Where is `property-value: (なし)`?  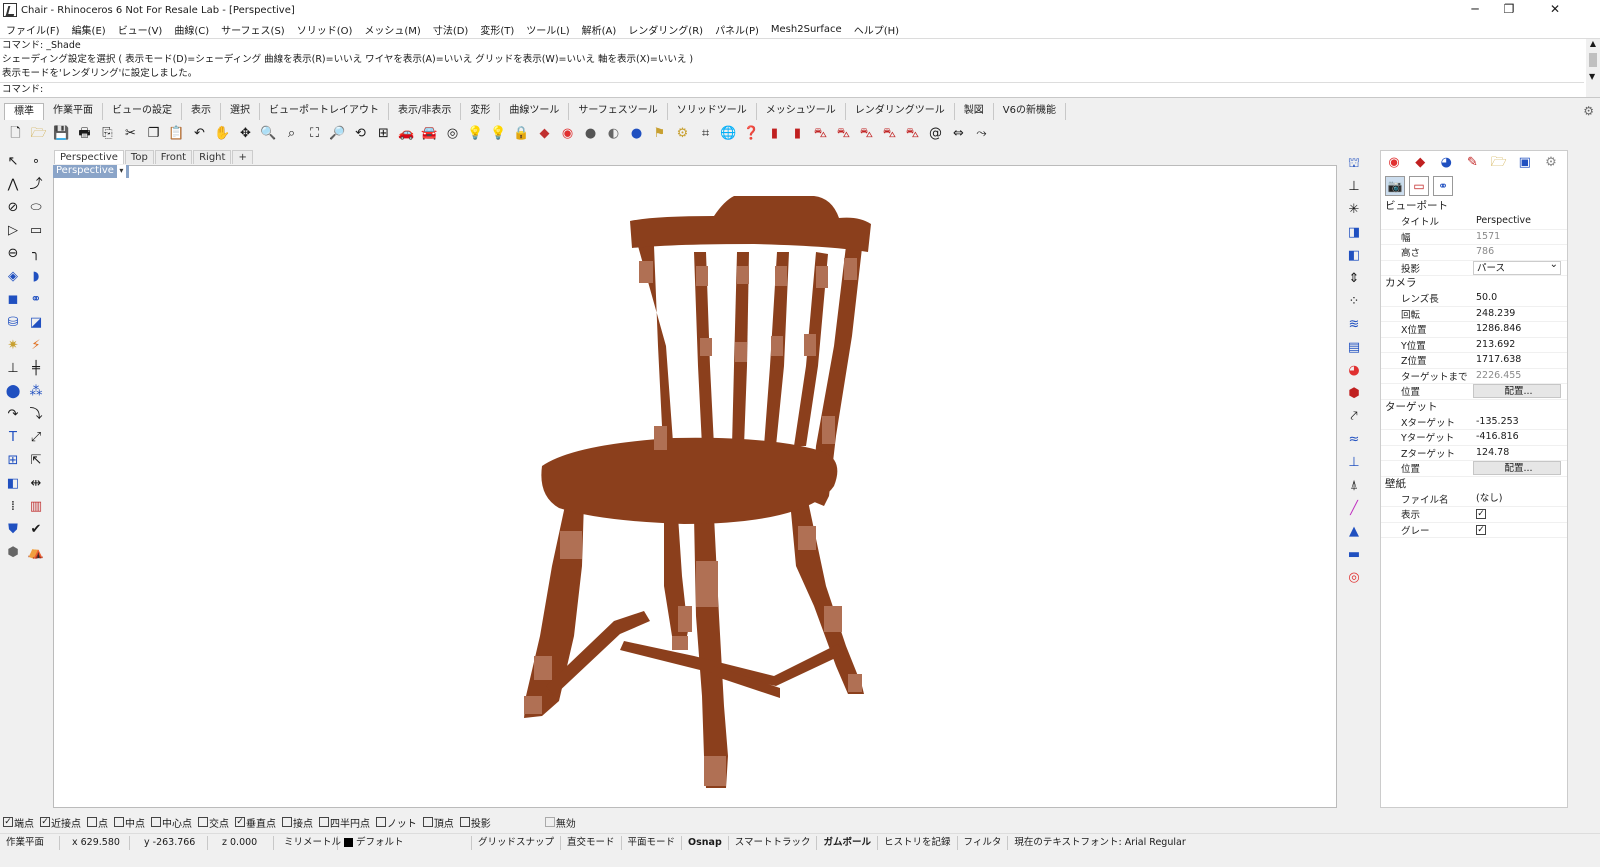
property-value: (なし) is located at coordinates (1517, 499).